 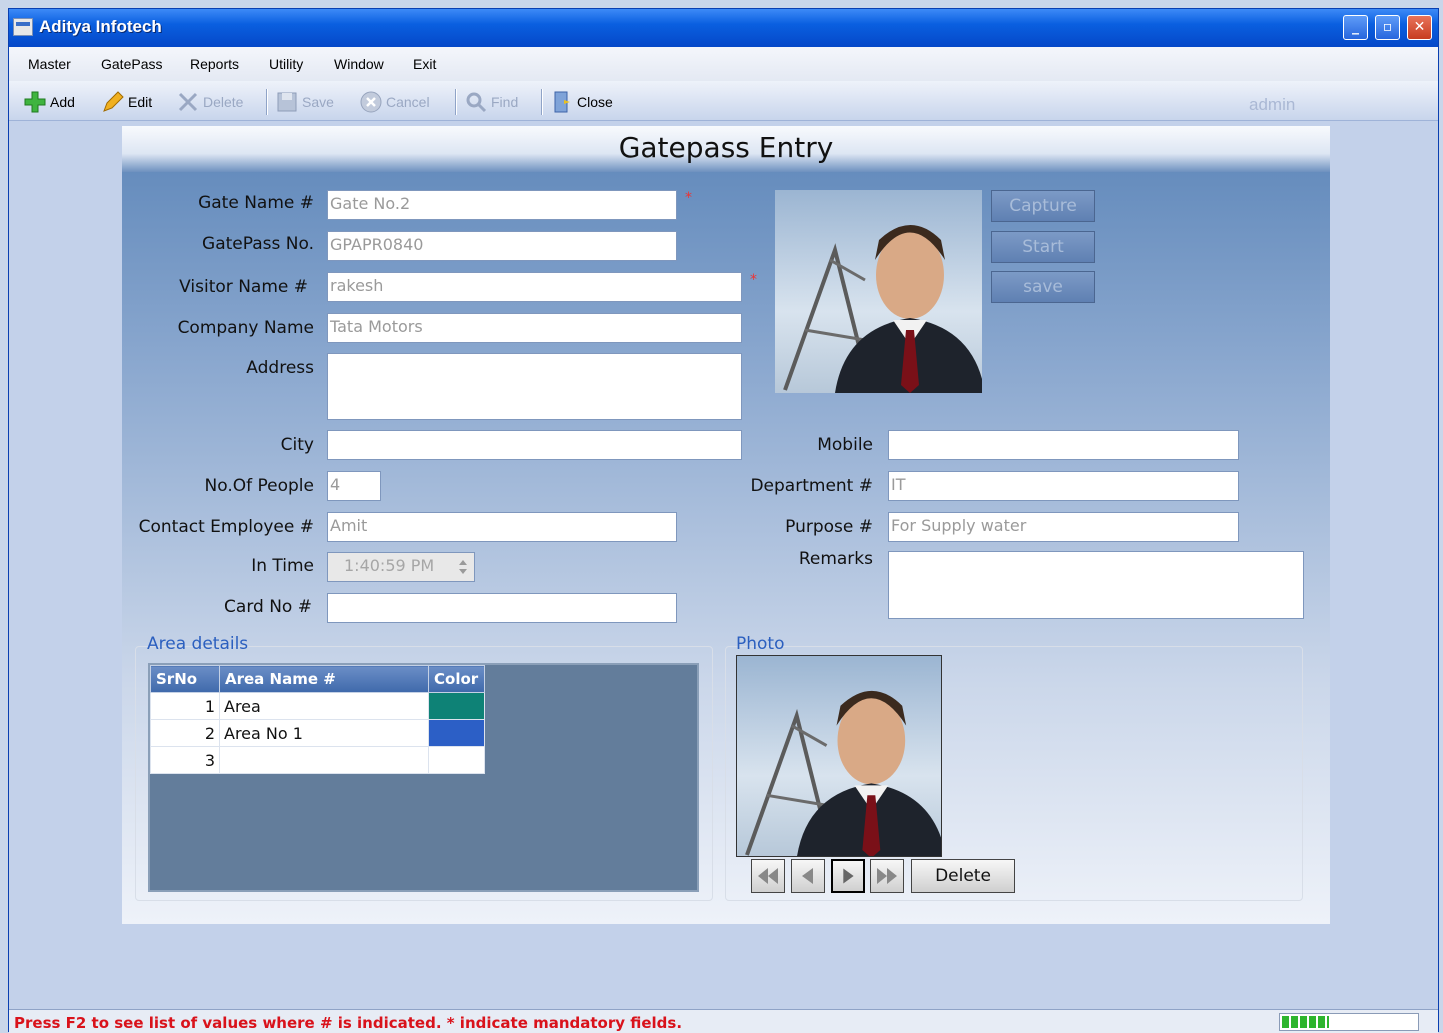 I want to click on gate-name-field: Gate No.2, so click(x=502, y=205).